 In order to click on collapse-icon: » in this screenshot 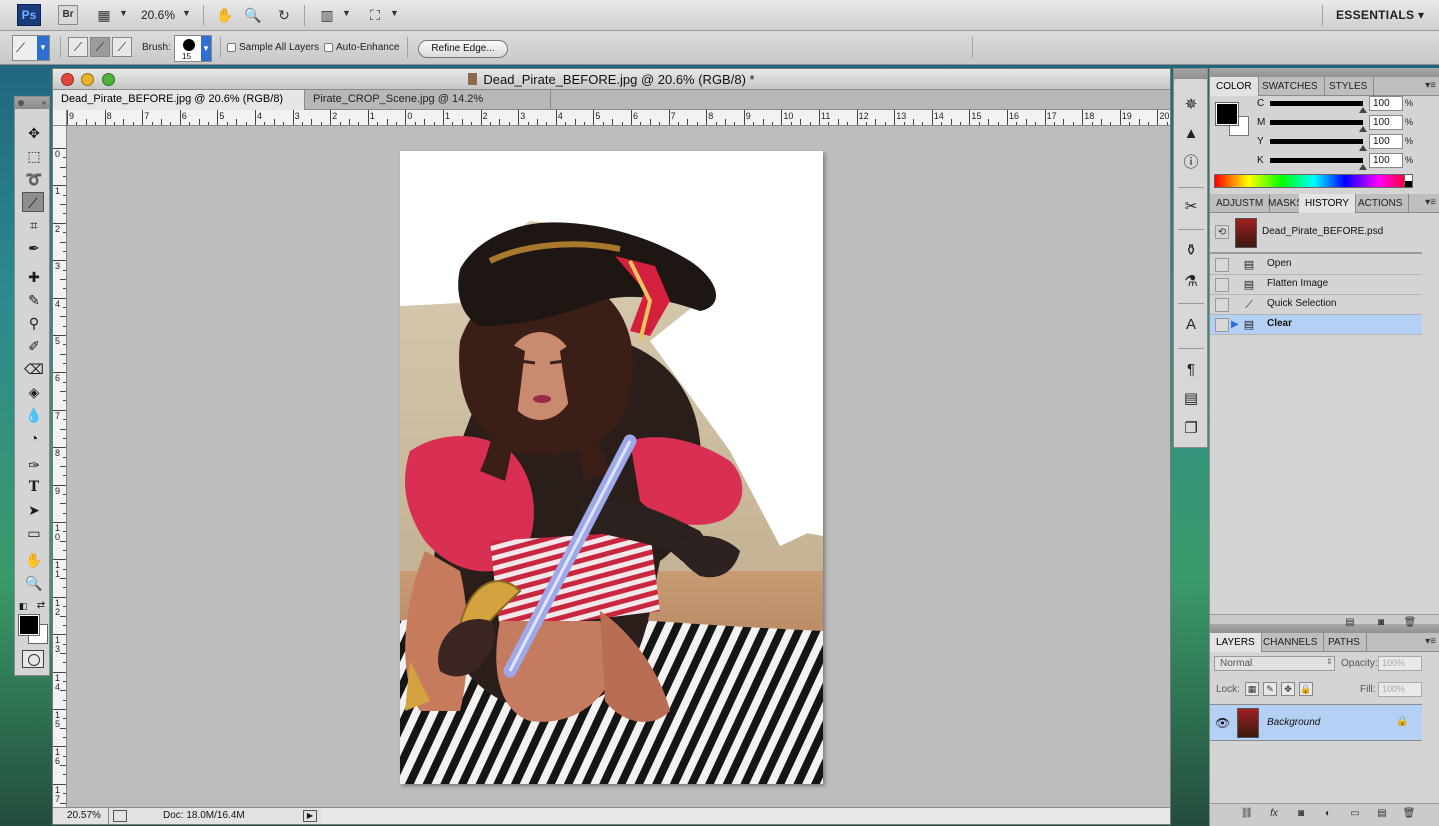, I will do `click(44, 103)`.